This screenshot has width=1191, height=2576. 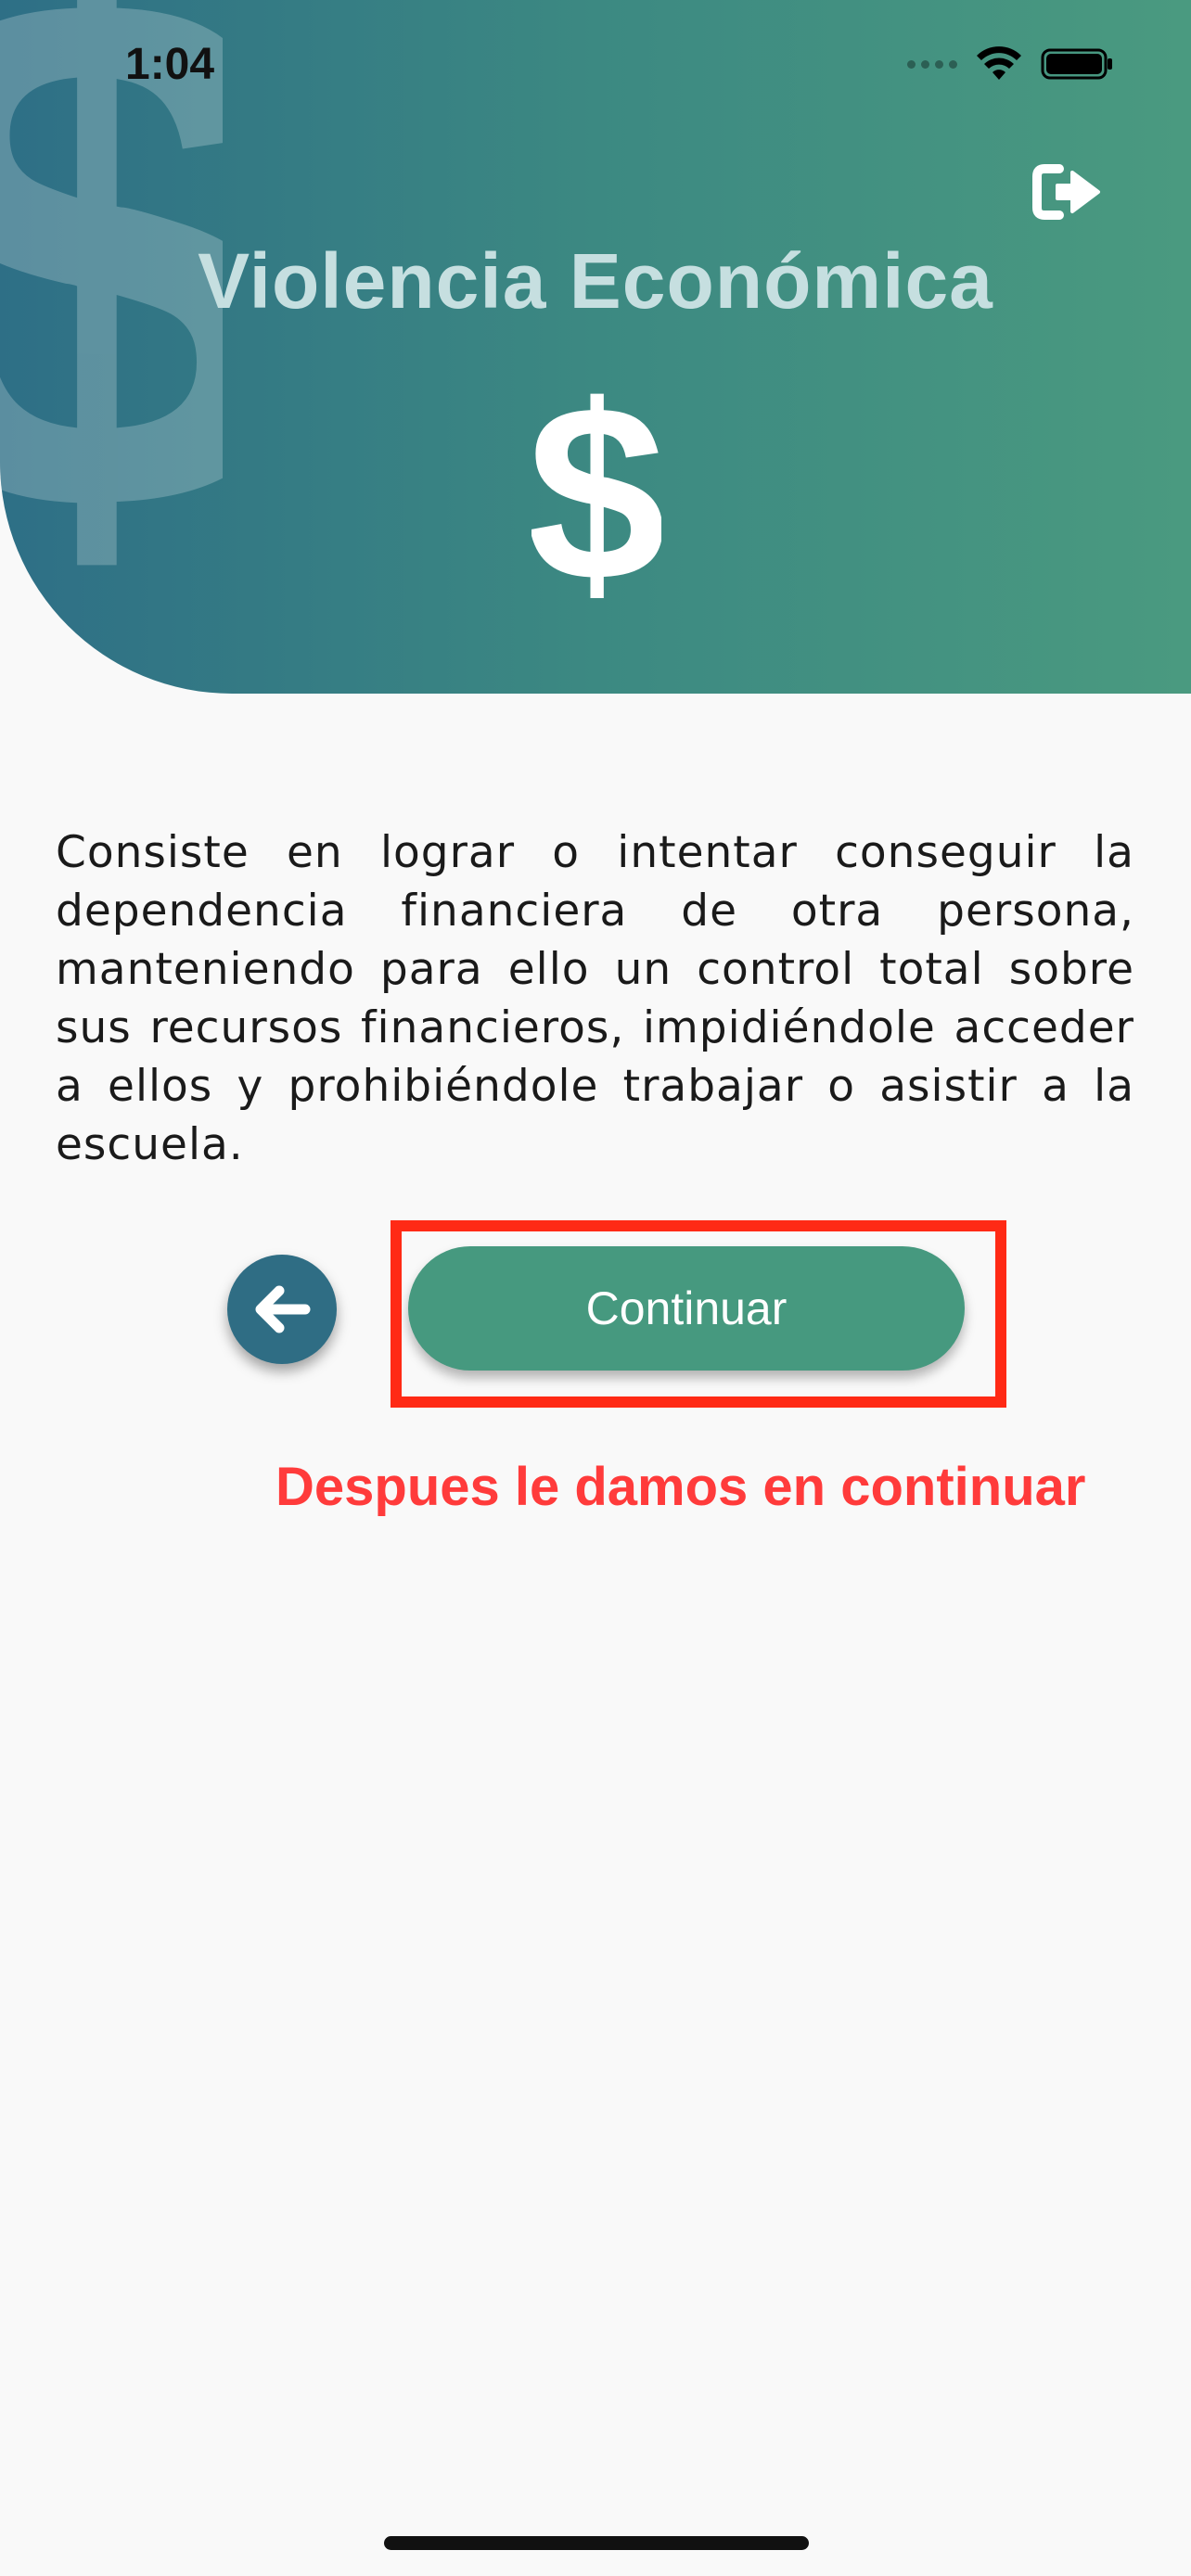 What do you see at coordinates (1076, 64) in the screenshot?
I see `battery-icon` at bounding box center [1076, 64].